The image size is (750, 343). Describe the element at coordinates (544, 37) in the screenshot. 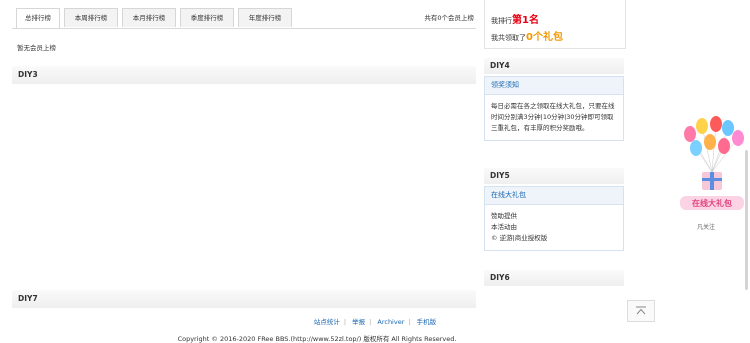

I see `my-gift-value: 0个礼包` at that location.